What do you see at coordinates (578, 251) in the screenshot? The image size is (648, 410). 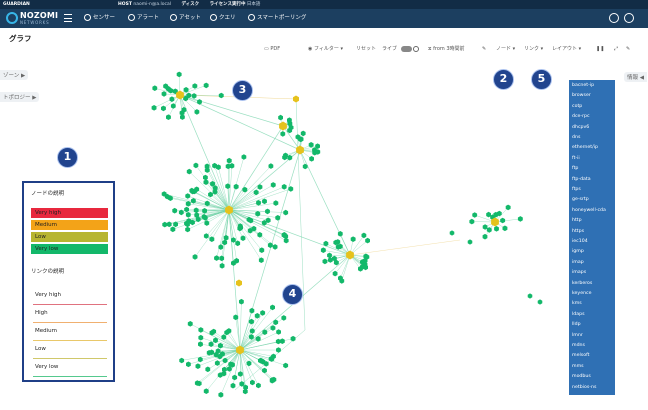 I see `protocol-item: igmp` at bounding box center [578, 251].